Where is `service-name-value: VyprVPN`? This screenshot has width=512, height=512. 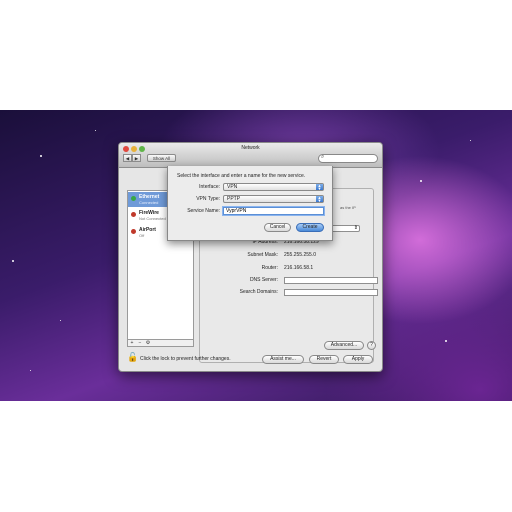
service-name-value: VyprVPN is located at coordinates (236, 211).